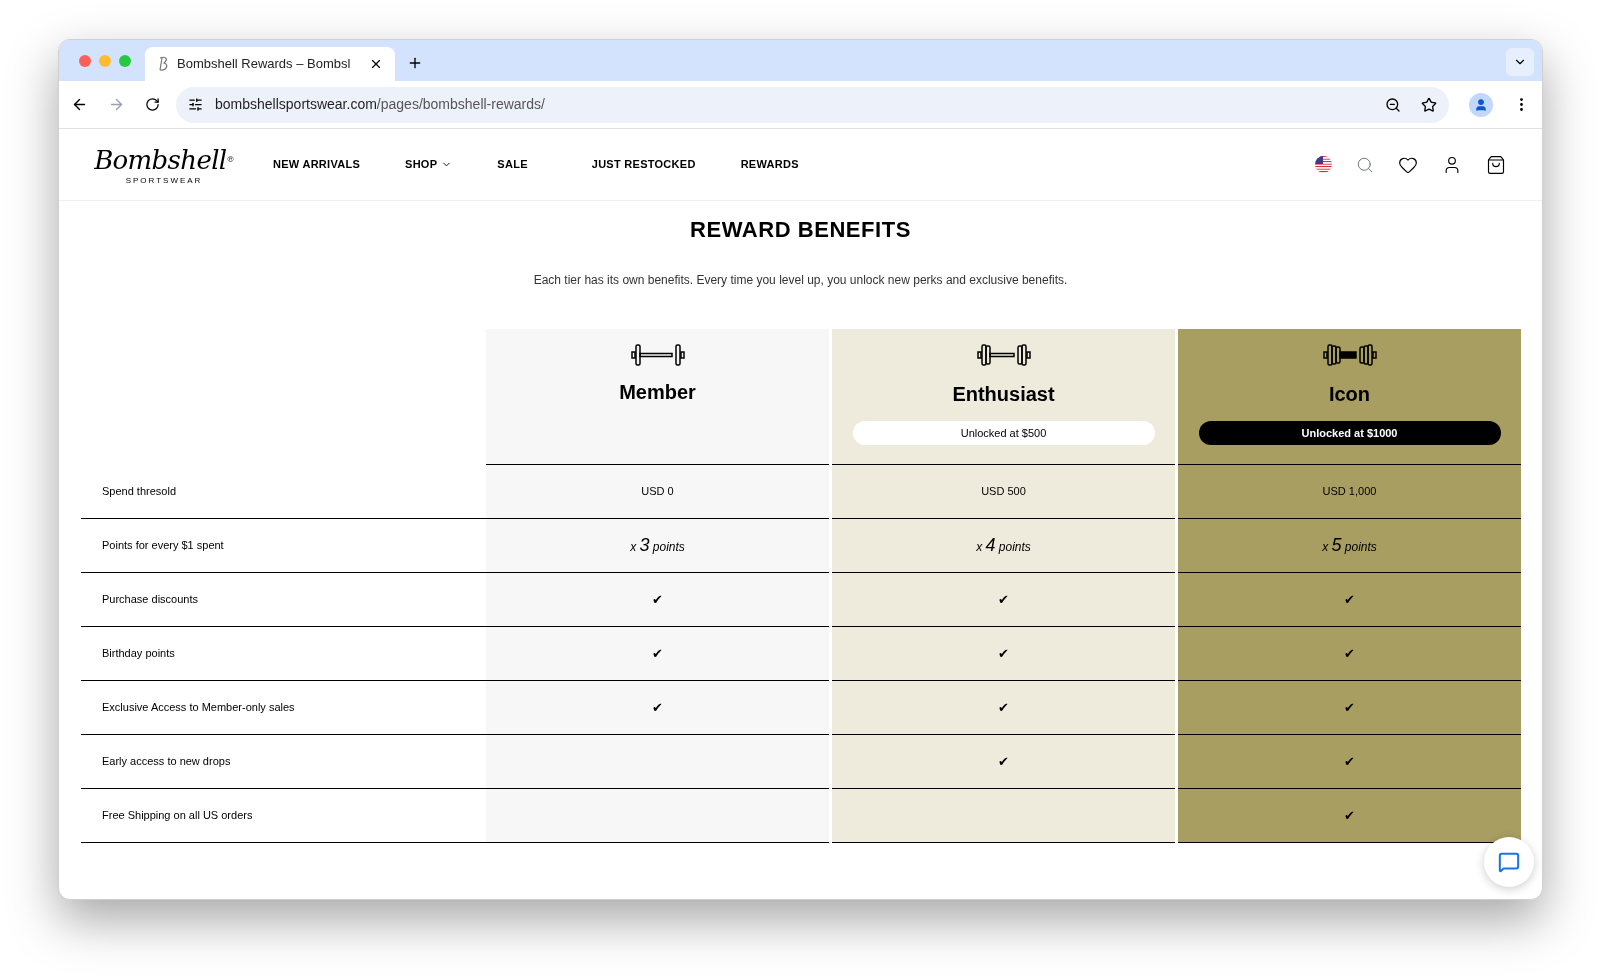  Describe the element at coordinates (138, 654) in the screenshot. I see `row-label: Birthday points` at that location.